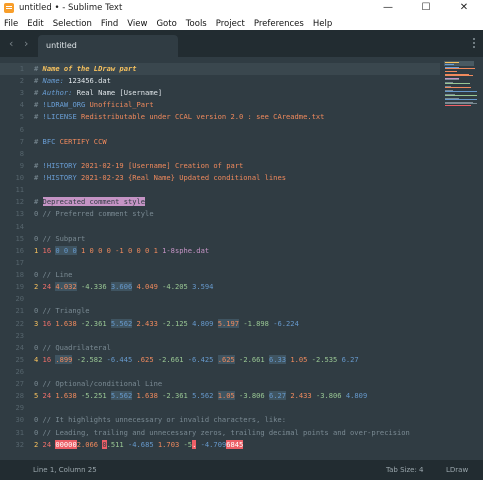 This screenshot has width=483, height=480. I want to click on tab-size-indicator: Tab Size: 4, so click(404, 470).